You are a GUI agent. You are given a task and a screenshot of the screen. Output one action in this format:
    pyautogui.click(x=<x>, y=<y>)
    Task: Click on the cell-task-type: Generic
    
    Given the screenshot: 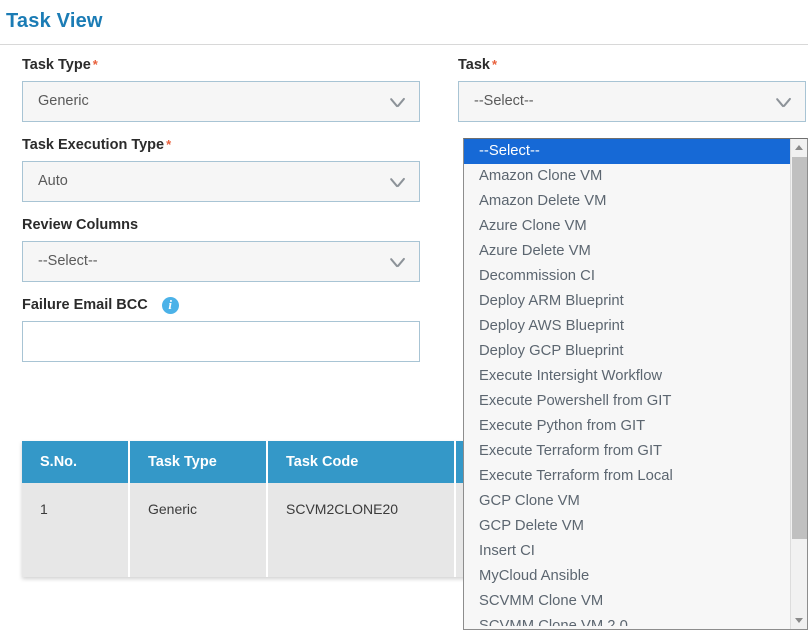 What is the action you would take?
    pyautogui.click(x=198, y=530)
    